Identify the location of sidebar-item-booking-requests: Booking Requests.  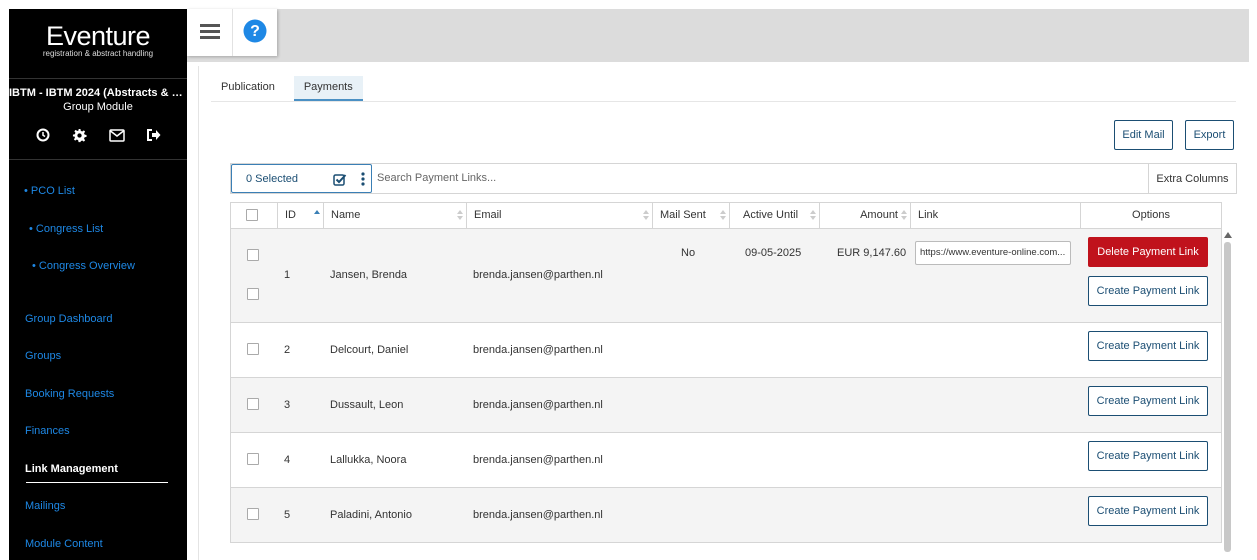
(69, 394).